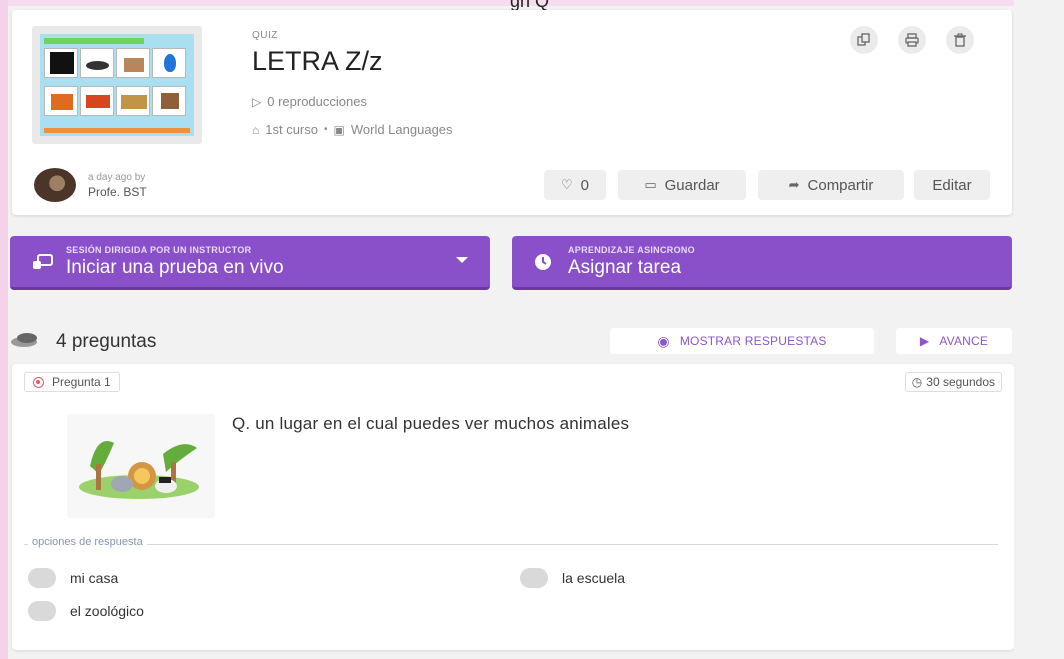 Image resolution: width=1064 pixels, height=659 pixels. Describe the element at coordinates (159, 249) in the screenshot. I see `live-session-caption: SESIÓN DIRIGIDA POR UN INSTRUCTOR` at that location.